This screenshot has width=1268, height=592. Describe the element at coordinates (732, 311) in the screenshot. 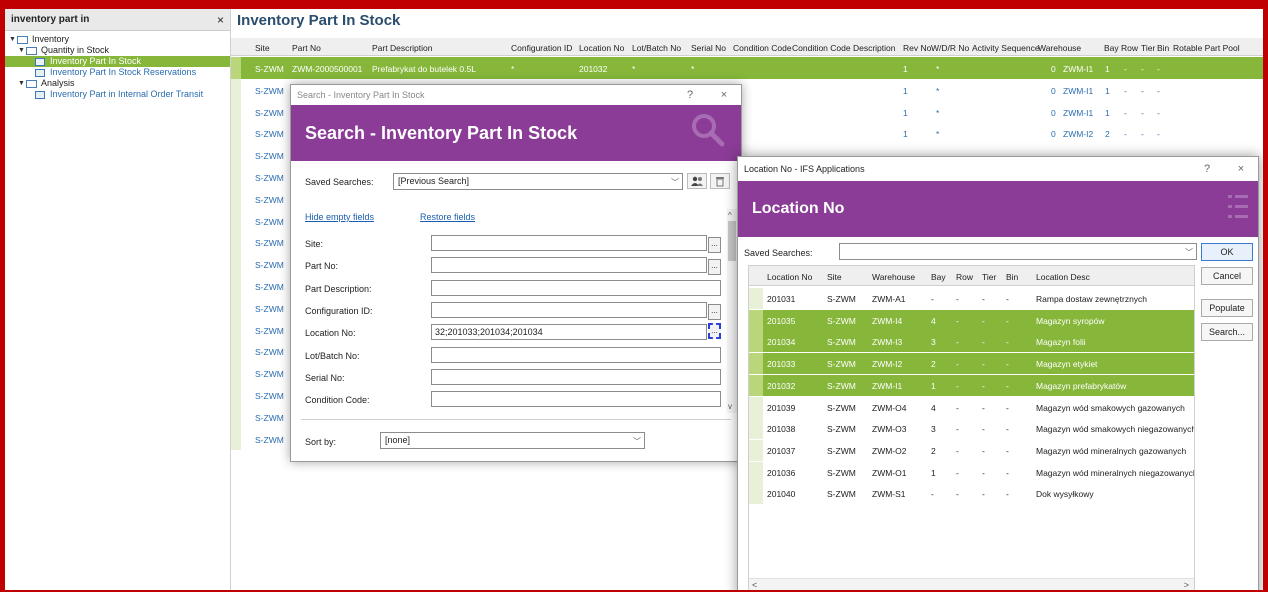

I see `search-fields-scrollbar: ^ v` at that location.